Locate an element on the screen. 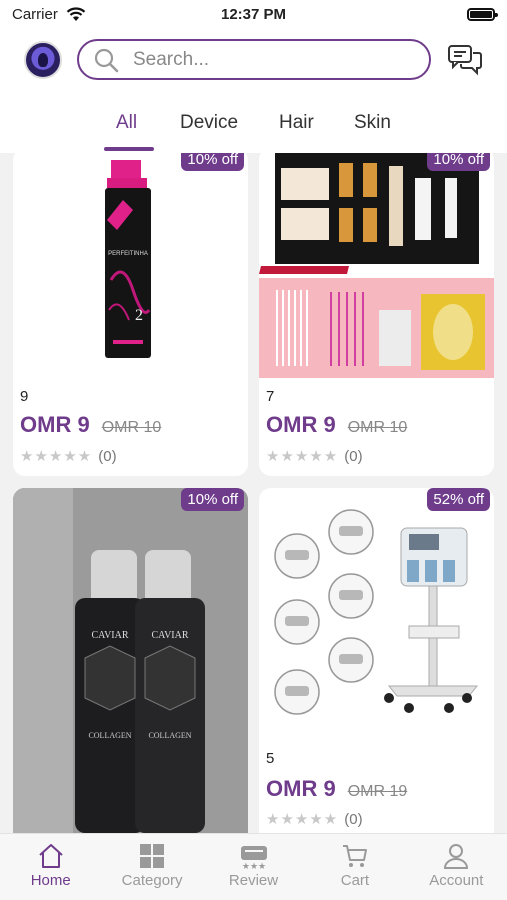  search-icon is located at coordinates (106, 60).